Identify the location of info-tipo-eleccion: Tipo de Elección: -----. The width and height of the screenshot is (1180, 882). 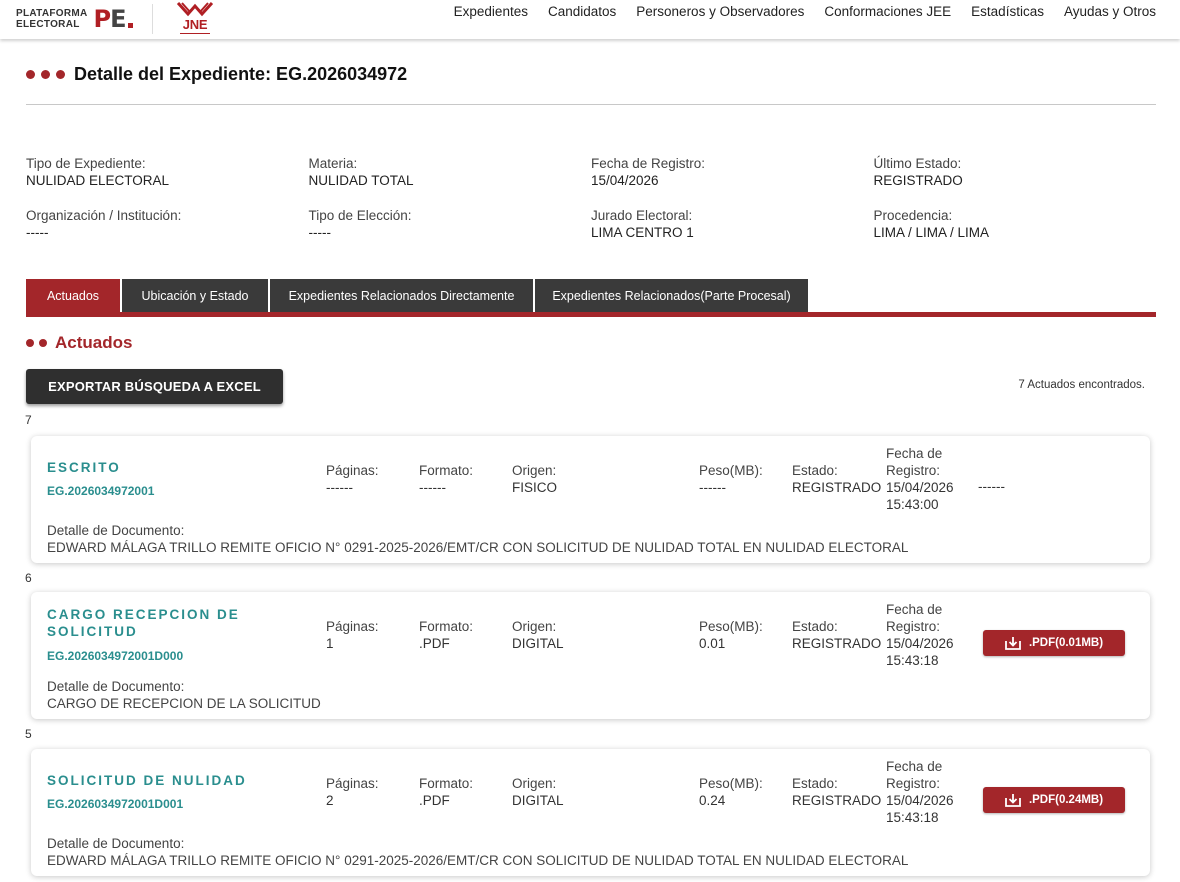
(360, 224).